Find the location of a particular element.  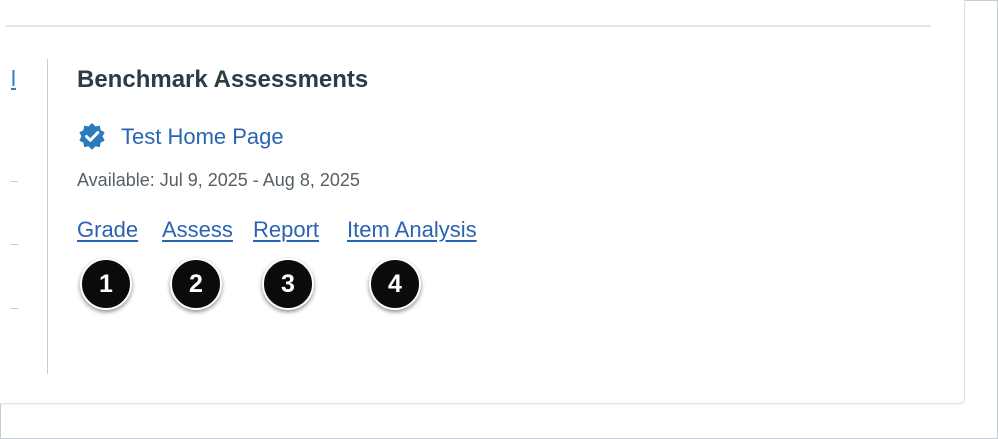

availability-dates: Available: Jul 9, 2025 - Aug 8, 2025 is located at coordinates (218, 180).